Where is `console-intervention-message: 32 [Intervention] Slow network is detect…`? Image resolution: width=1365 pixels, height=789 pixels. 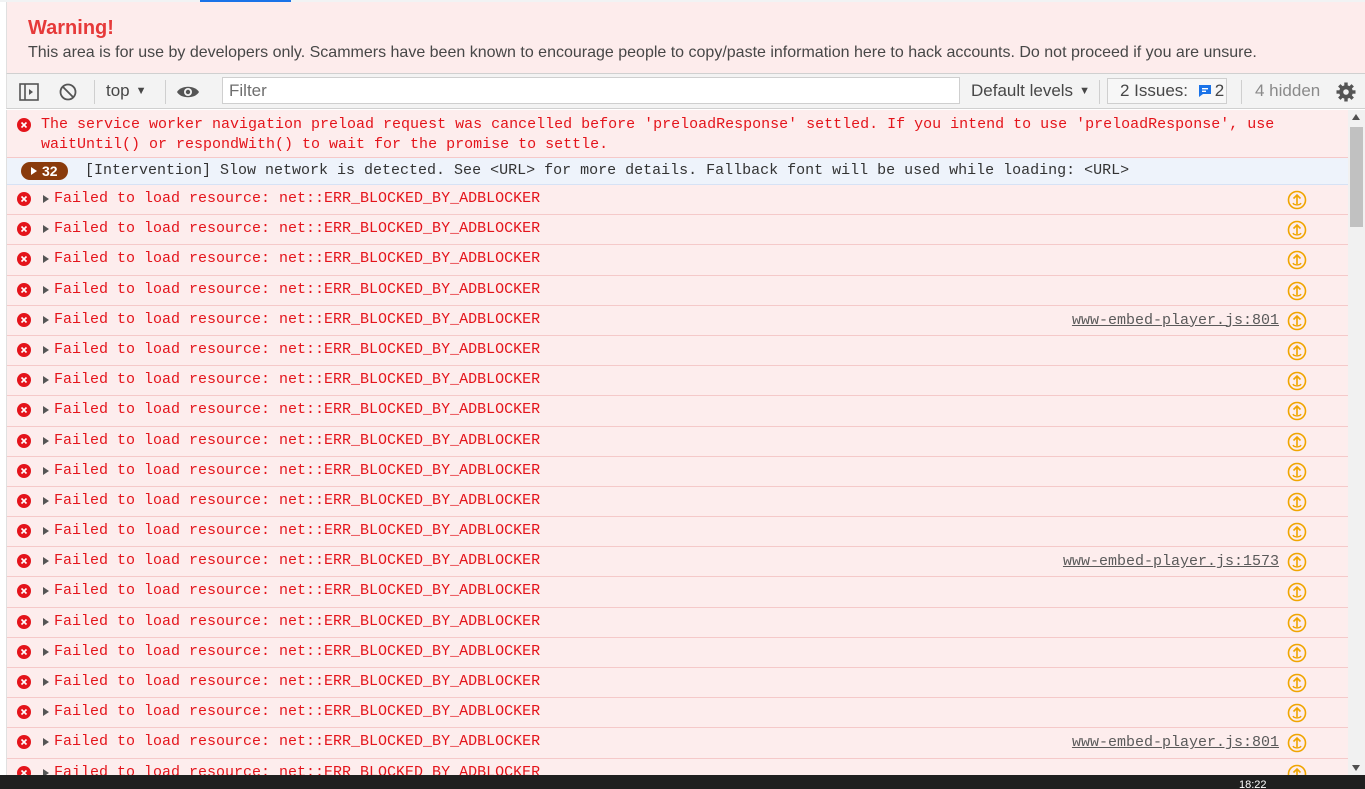 console-intervention-message: 32 [Intervention] Slow network is detect… is located at coordinates (678, 171).